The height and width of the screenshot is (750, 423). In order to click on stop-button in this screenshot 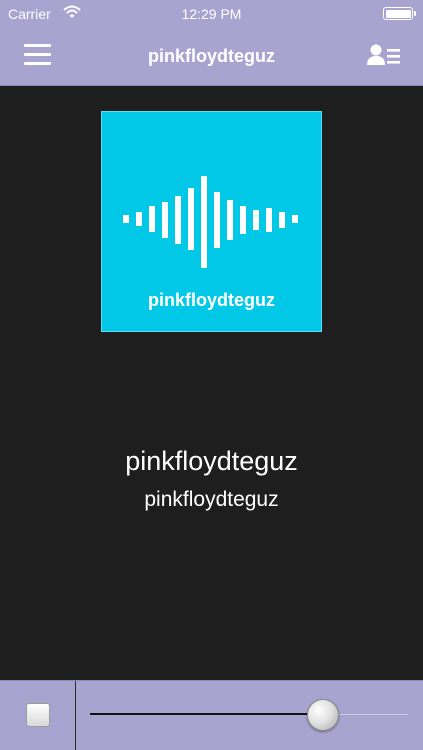, I will do `click(38, 715)`.